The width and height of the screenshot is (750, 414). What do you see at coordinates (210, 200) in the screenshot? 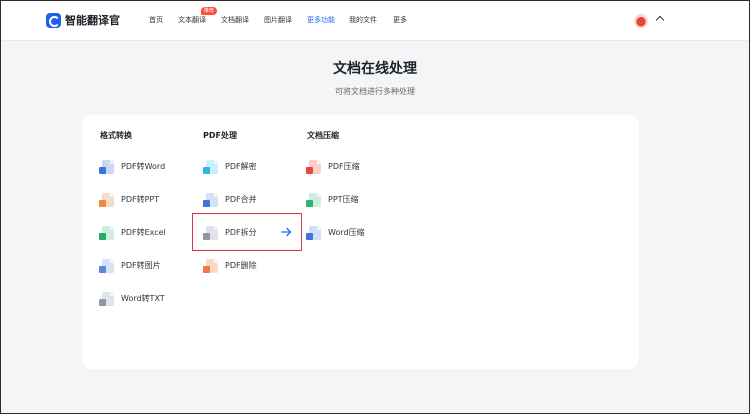
I see `merge-file-icon` at bounding box center [210, 200].